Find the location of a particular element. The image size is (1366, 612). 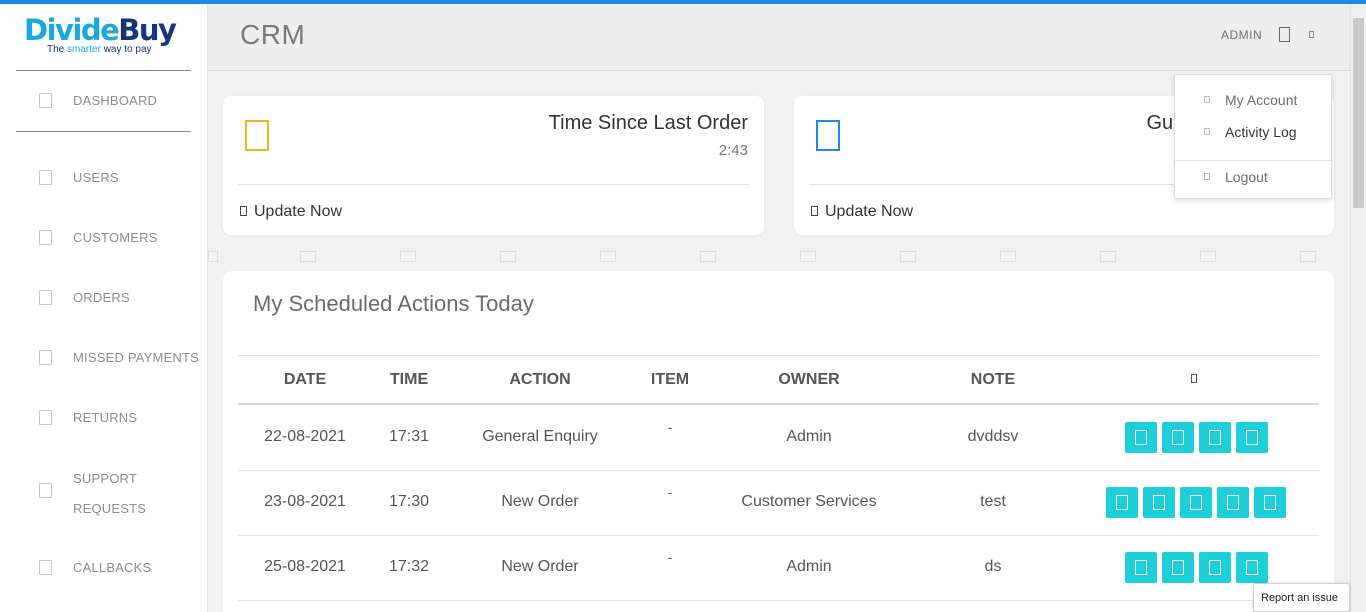

sidebar-item-label: SUPPORT REQUESTS is located at coordinates (110, 493).